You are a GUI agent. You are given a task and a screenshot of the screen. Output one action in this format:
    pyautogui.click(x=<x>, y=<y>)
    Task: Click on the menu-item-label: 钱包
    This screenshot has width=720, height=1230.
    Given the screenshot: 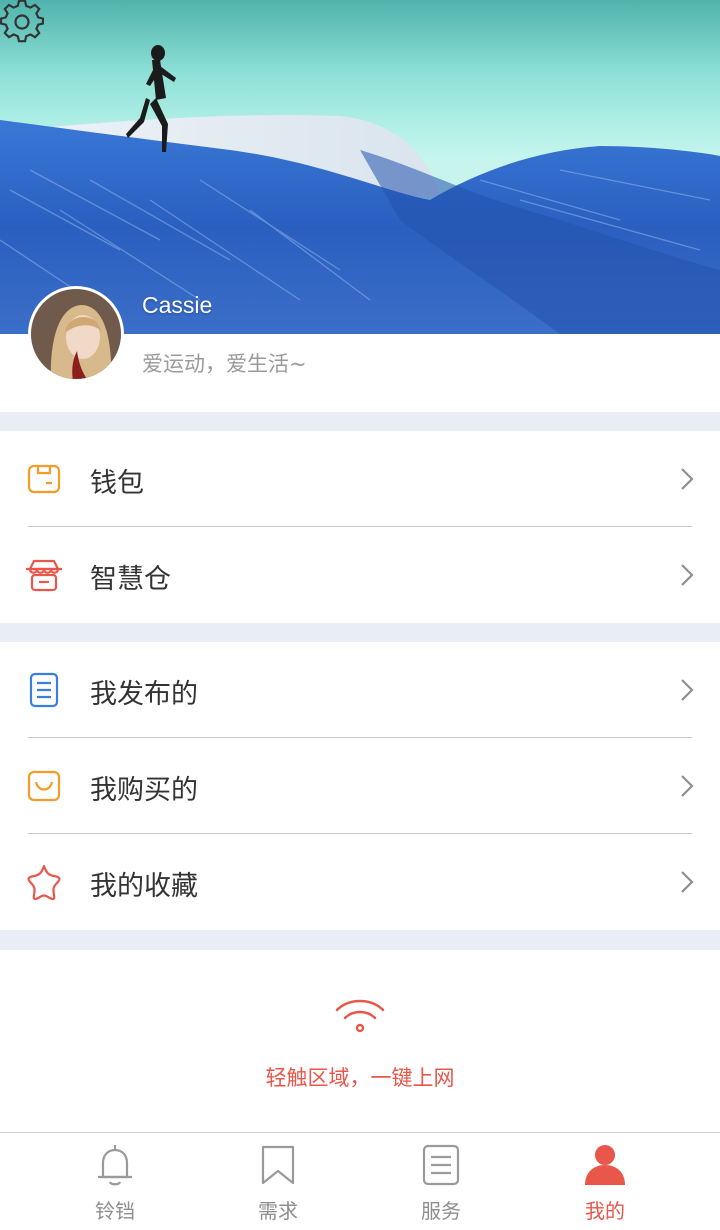 What is the action you would take?
    pyautogui.click(x=117, y=483)
    